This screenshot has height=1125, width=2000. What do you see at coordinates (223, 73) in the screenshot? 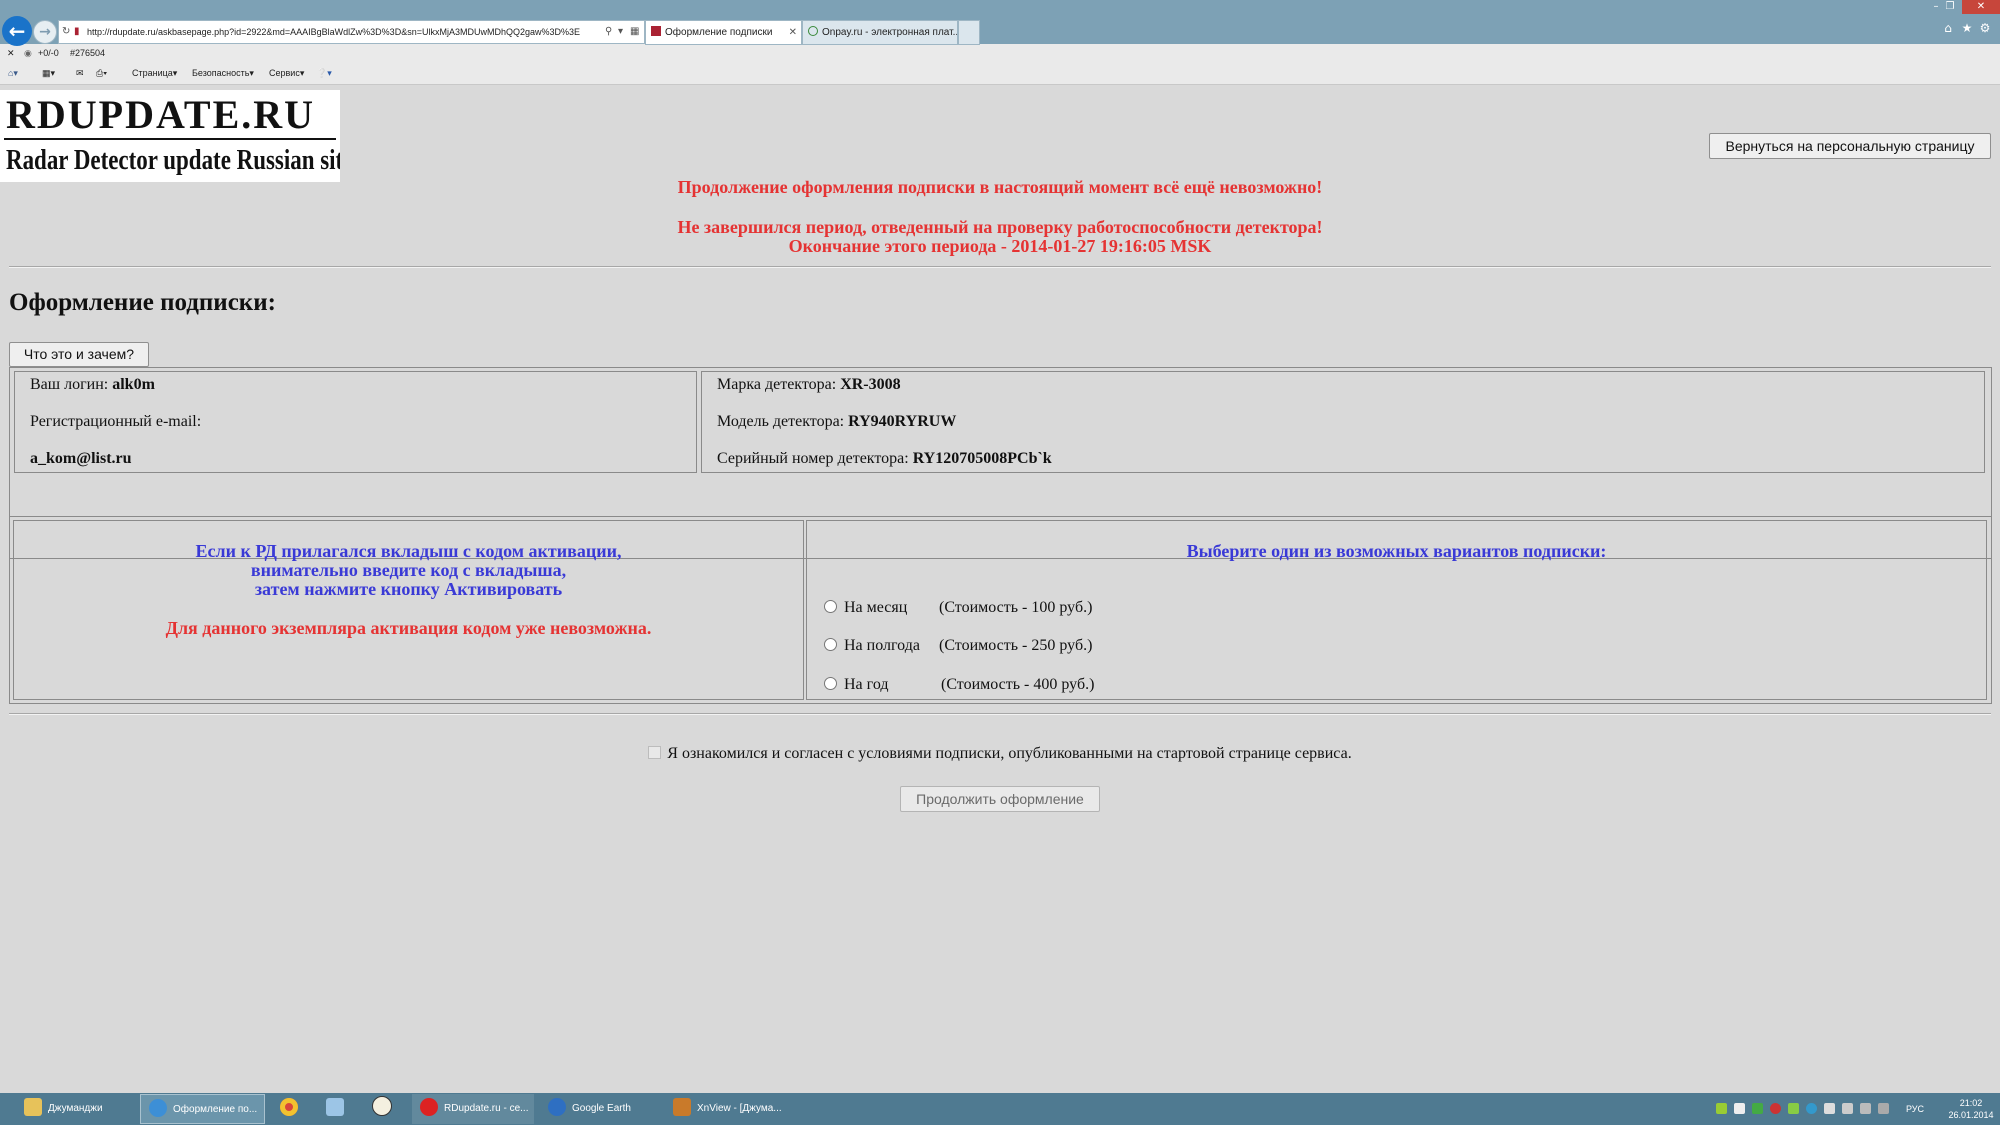
I see `menu-security: Безопасность▾` at bounding box center [223, 73].